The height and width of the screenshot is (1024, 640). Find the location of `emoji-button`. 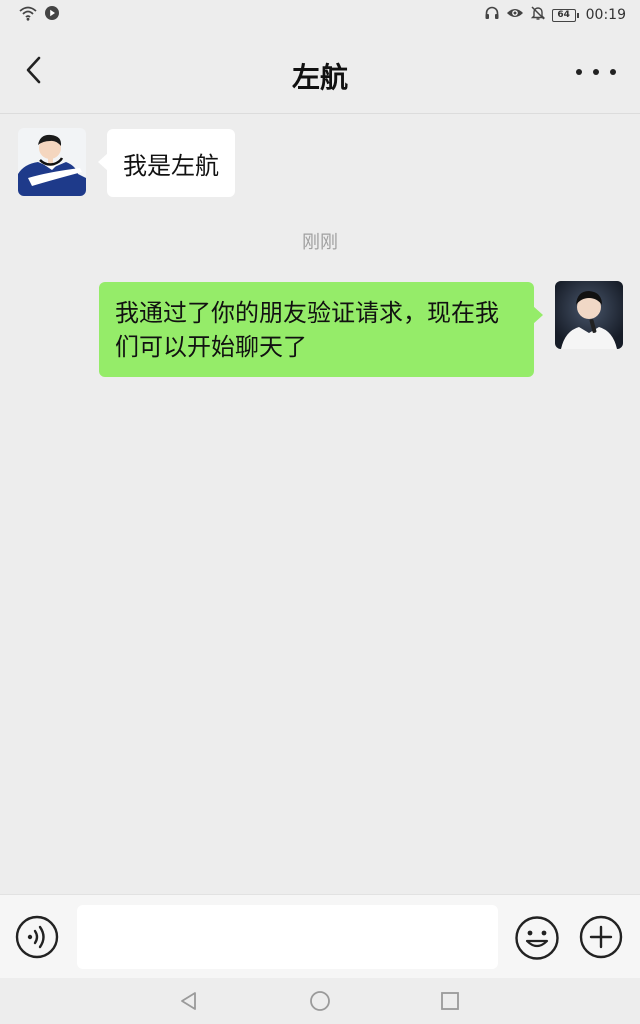

emoji-button is located at coordinates (537, 938).